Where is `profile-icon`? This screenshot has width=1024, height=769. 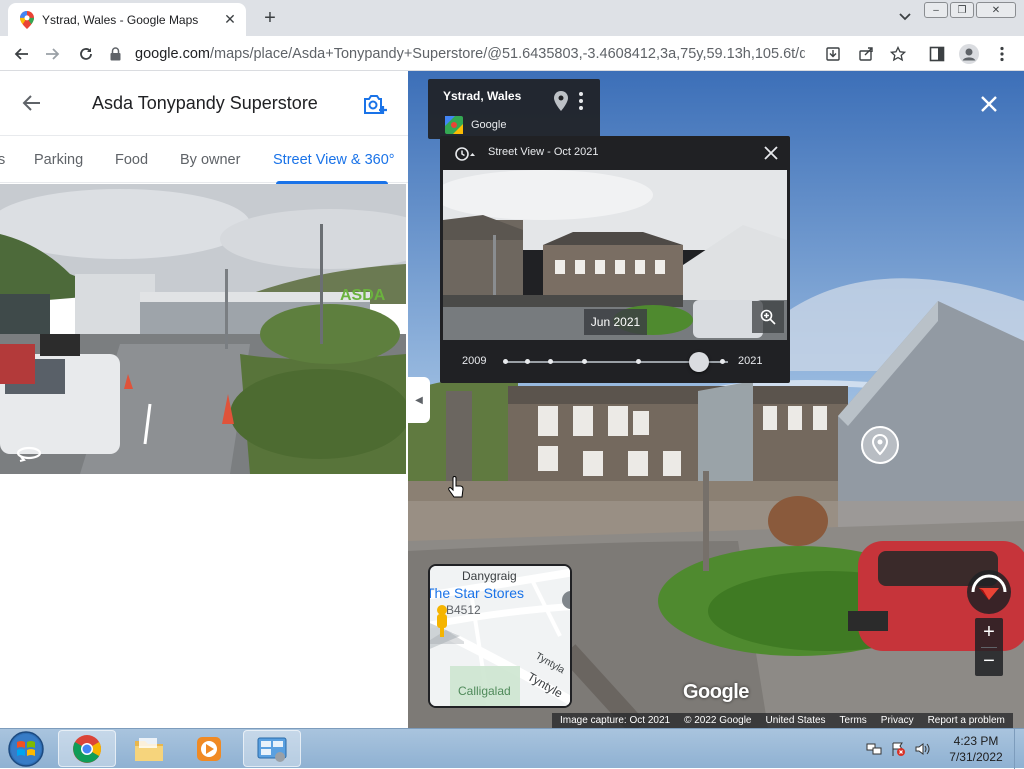 profile-icon is located at coordinates (969, 54).